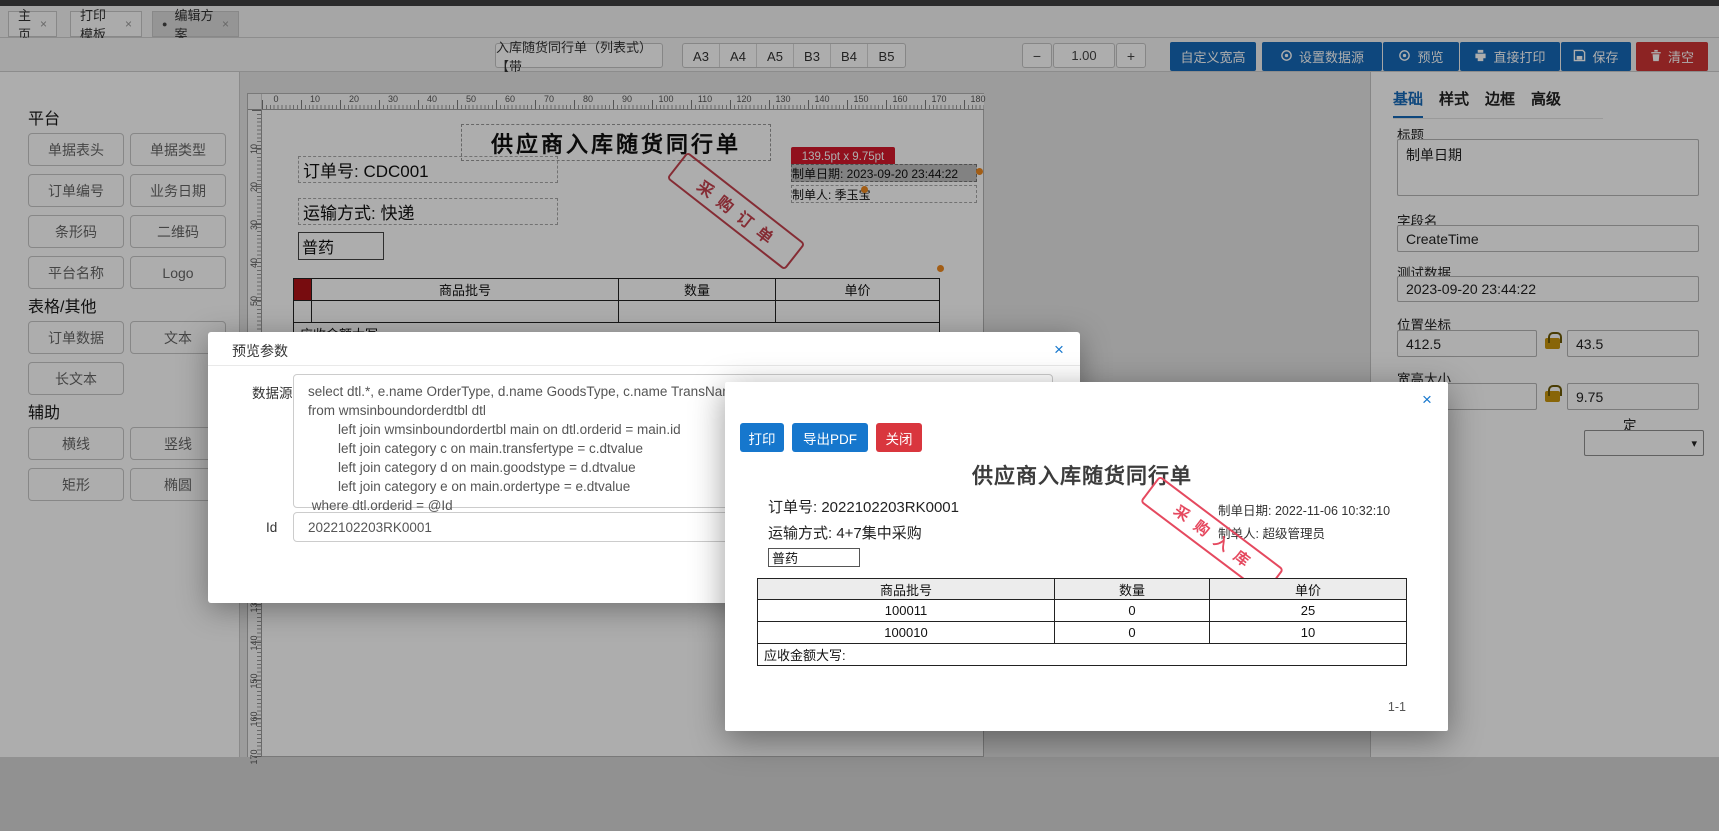 Image resolution: width=1719 pixels, height=831 pixels. What do you see at coordinates (762, 437) in the screenshot?
I see `print-button: 打印` at bounding box center [762, 437].